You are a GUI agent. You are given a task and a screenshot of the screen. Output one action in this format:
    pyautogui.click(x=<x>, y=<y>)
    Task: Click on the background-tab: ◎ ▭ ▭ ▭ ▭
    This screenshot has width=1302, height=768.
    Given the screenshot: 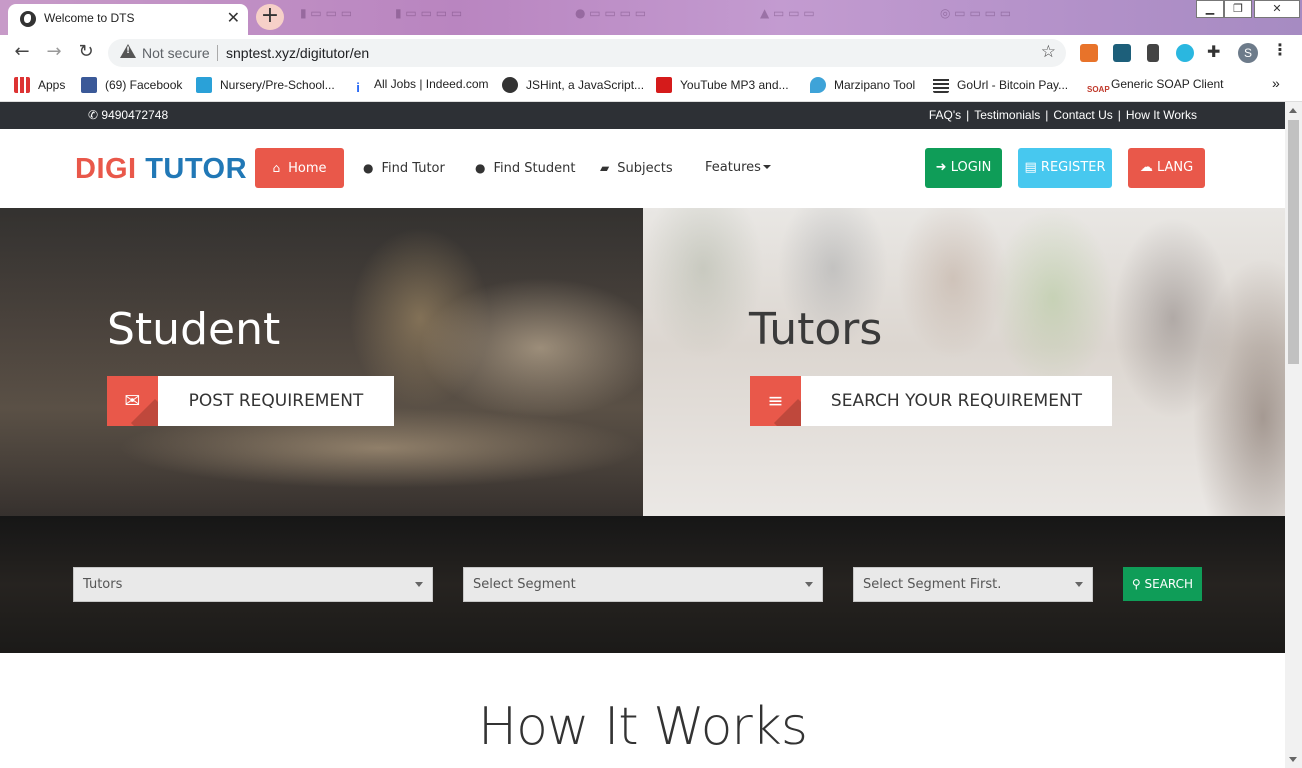 What is the action you would take?
    pyautogui.click(x=975, y=17)
    